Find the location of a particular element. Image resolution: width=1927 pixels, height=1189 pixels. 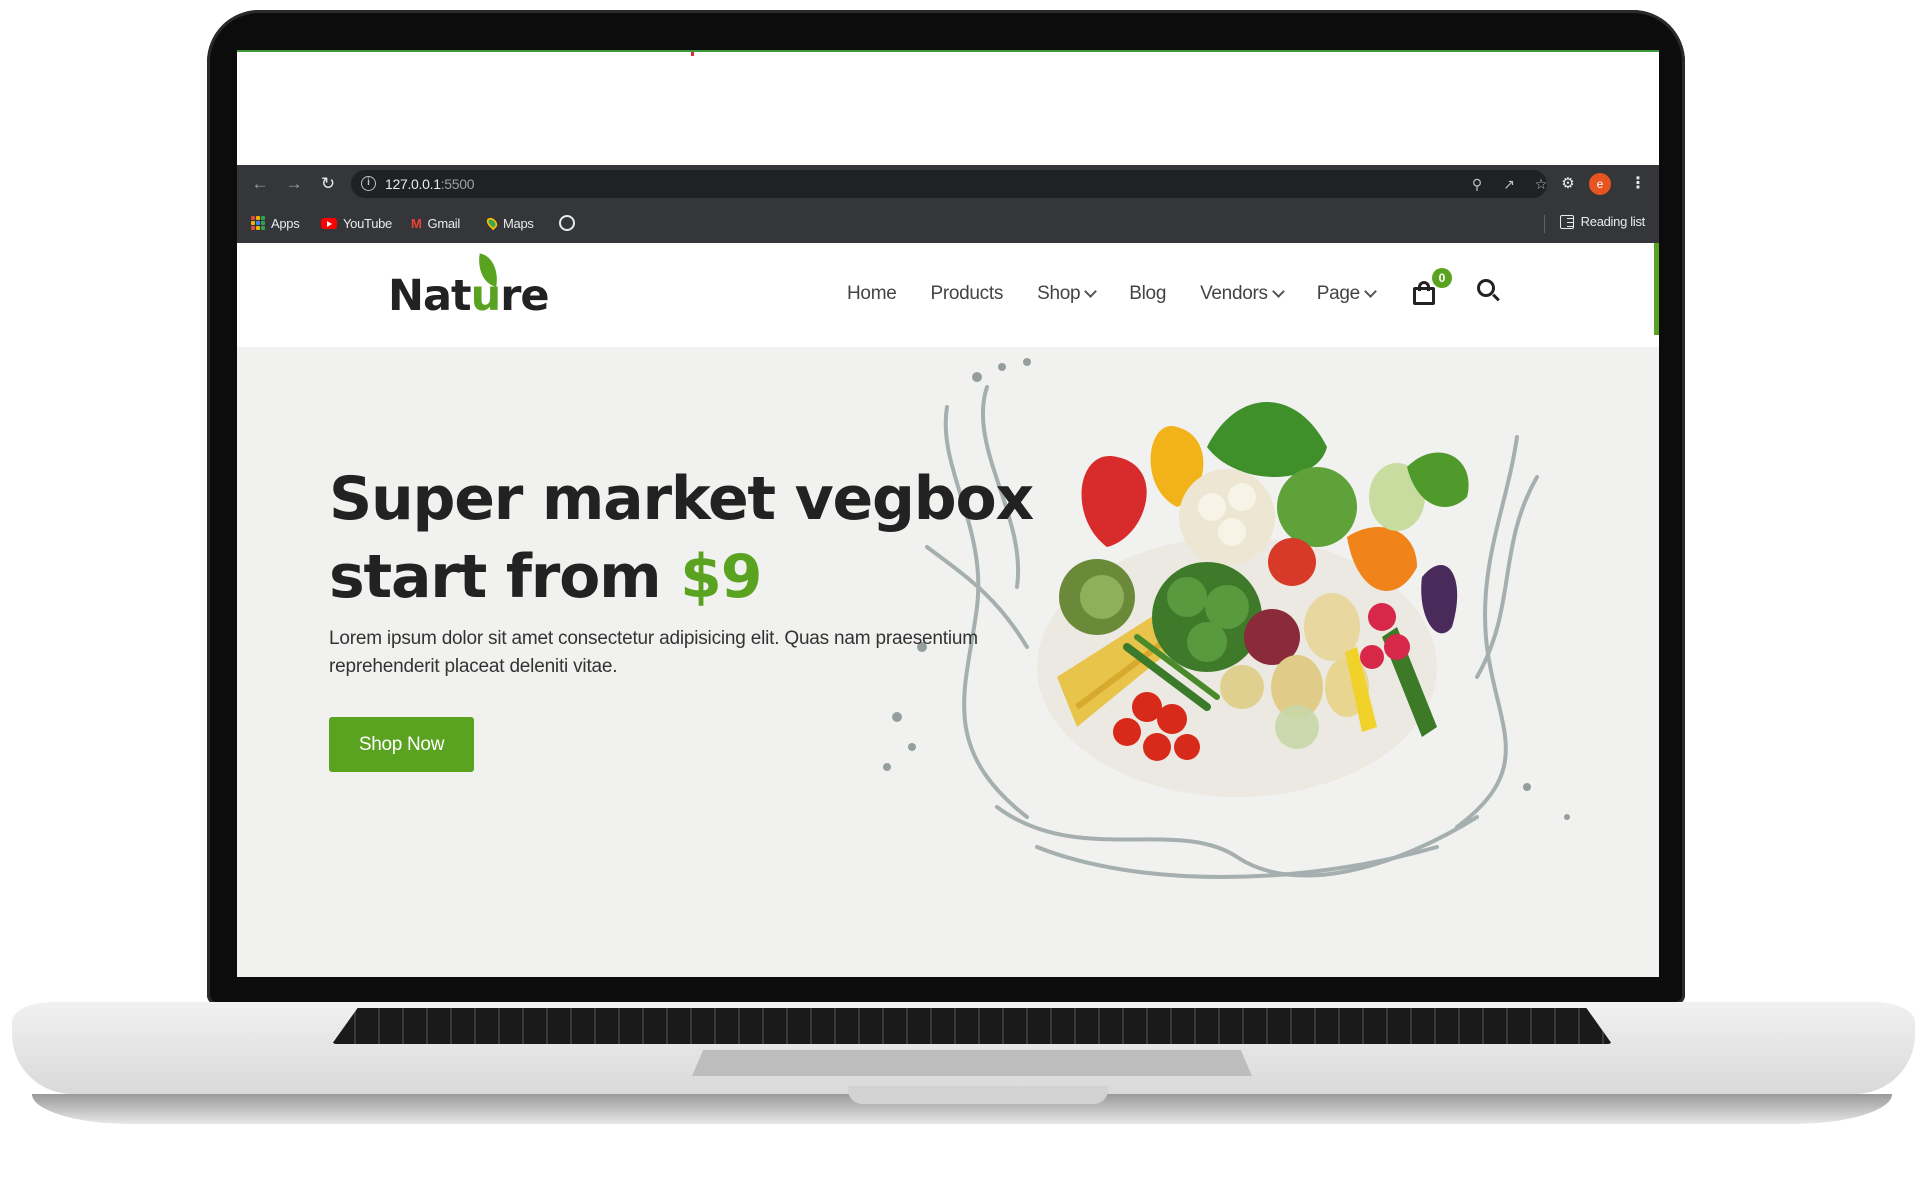

logo-text-end: re is located at coordinates (524, 296).